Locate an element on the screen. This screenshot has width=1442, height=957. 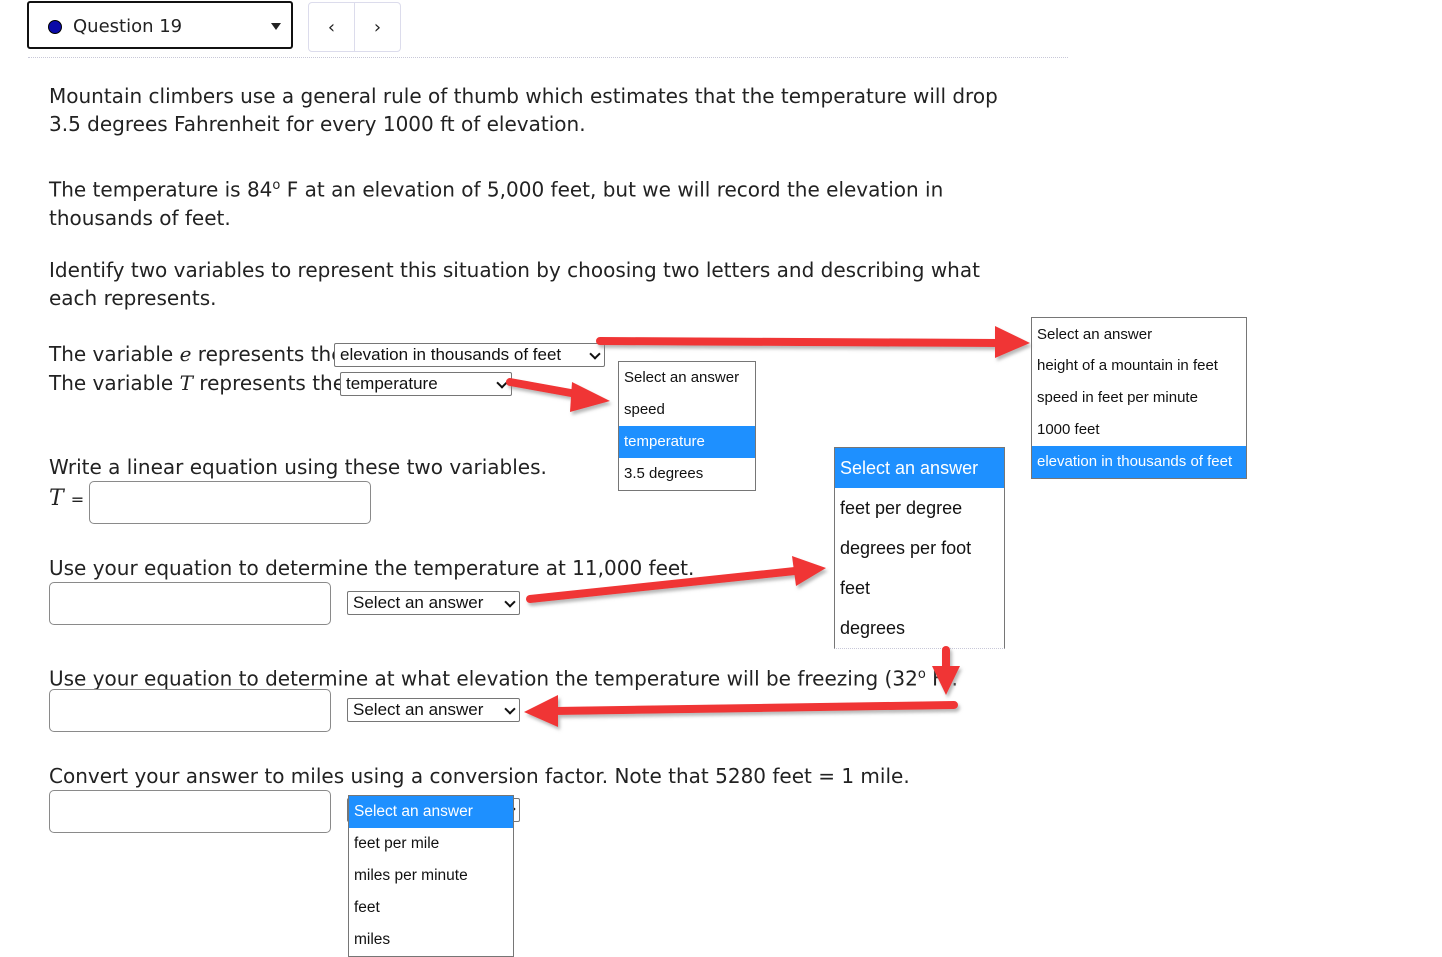
prev-question-button: ‹ is located at coordinates (331, 27).